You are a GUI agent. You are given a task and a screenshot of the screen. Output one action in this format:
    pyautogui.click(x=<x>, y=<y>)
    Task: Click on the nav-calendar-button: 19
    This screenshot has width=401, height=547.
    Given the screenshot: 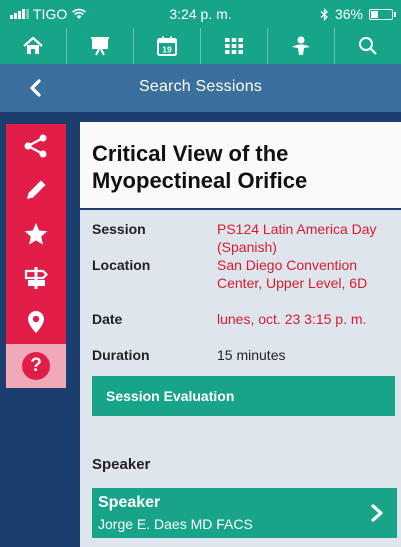 What is the action you would take?
    pyautogui.click(x=167, y=46)
    